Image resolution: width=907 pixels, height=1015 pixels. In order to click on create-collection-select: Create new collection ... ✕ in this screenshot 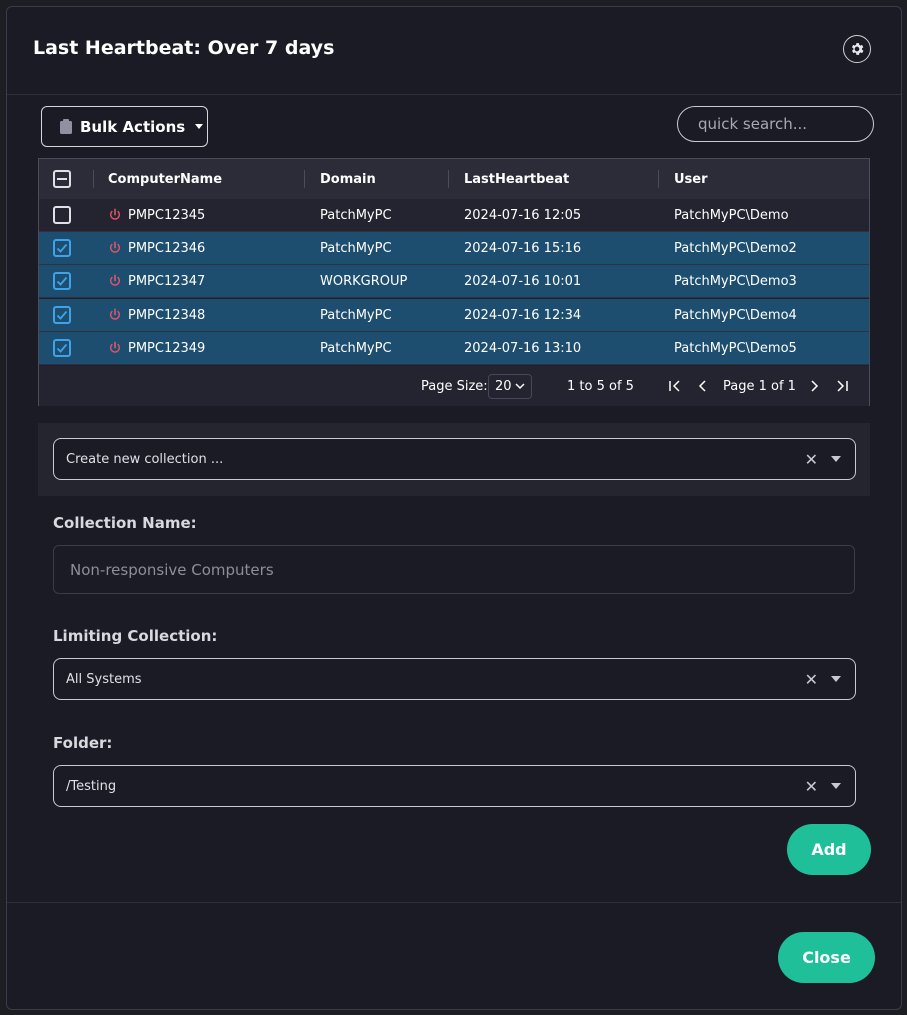, I will do `click(454, 459)`.